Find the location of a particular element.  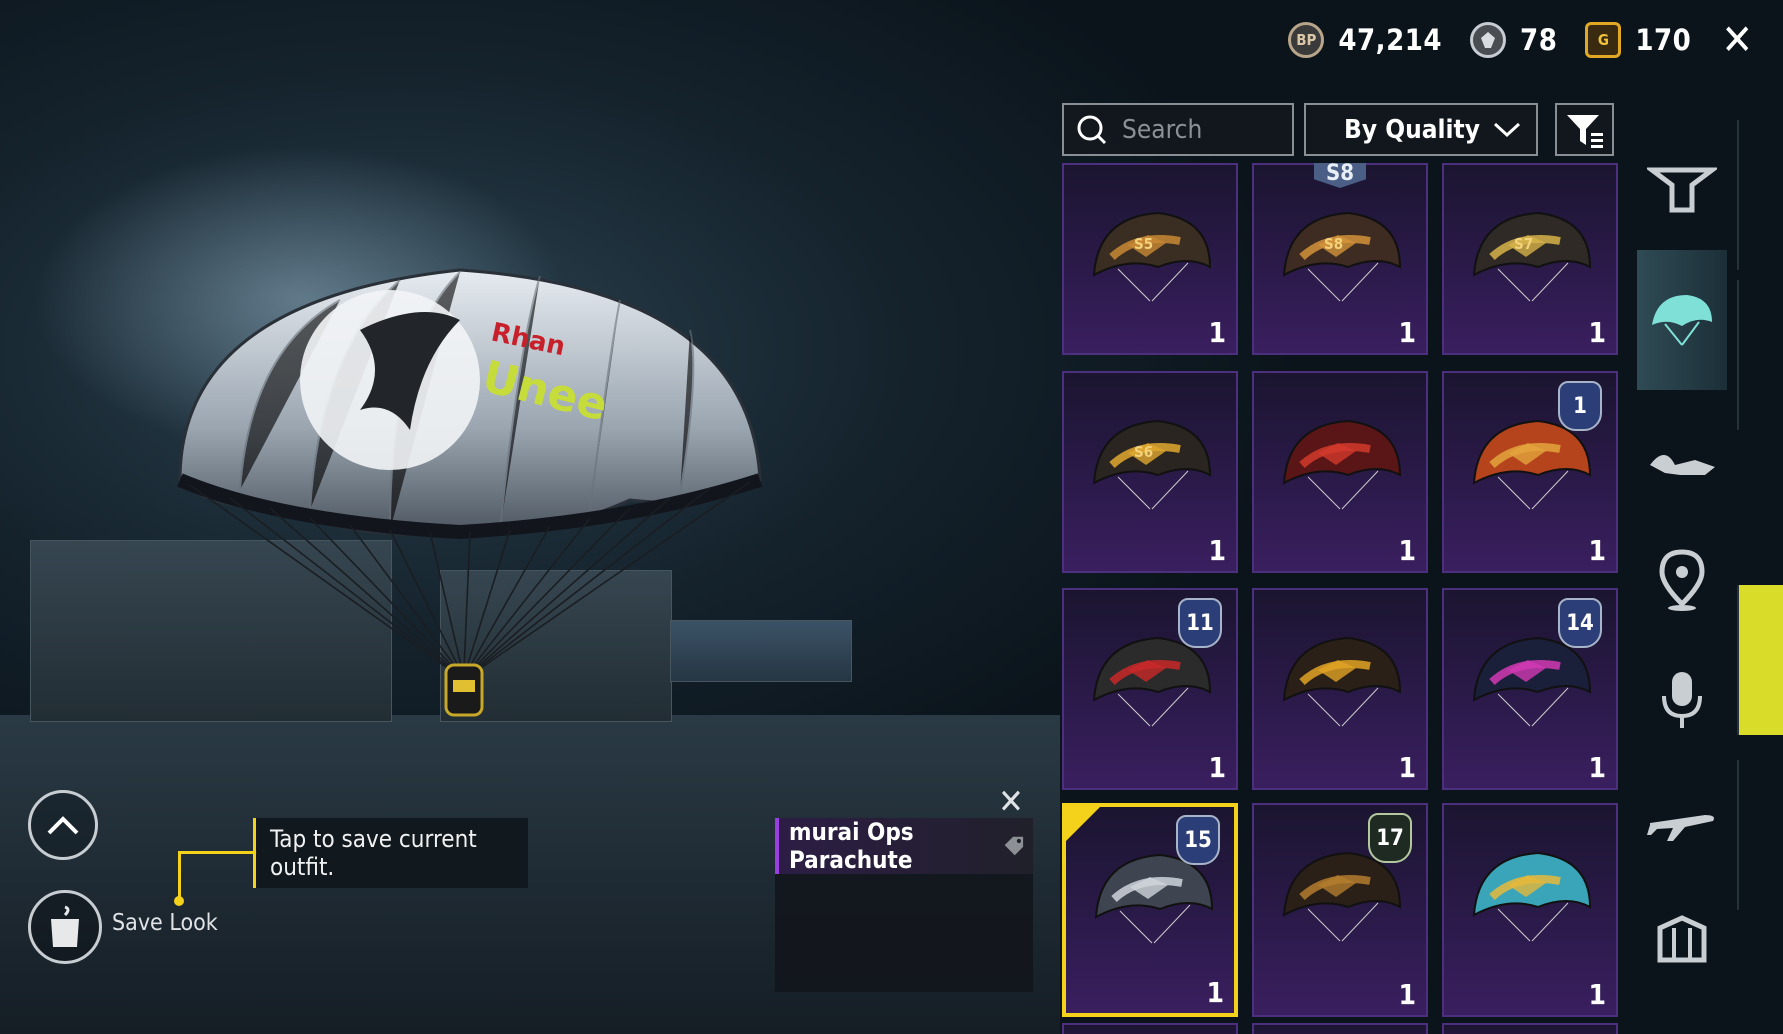

selected-check-icon is located at coordinates (1083, 824).